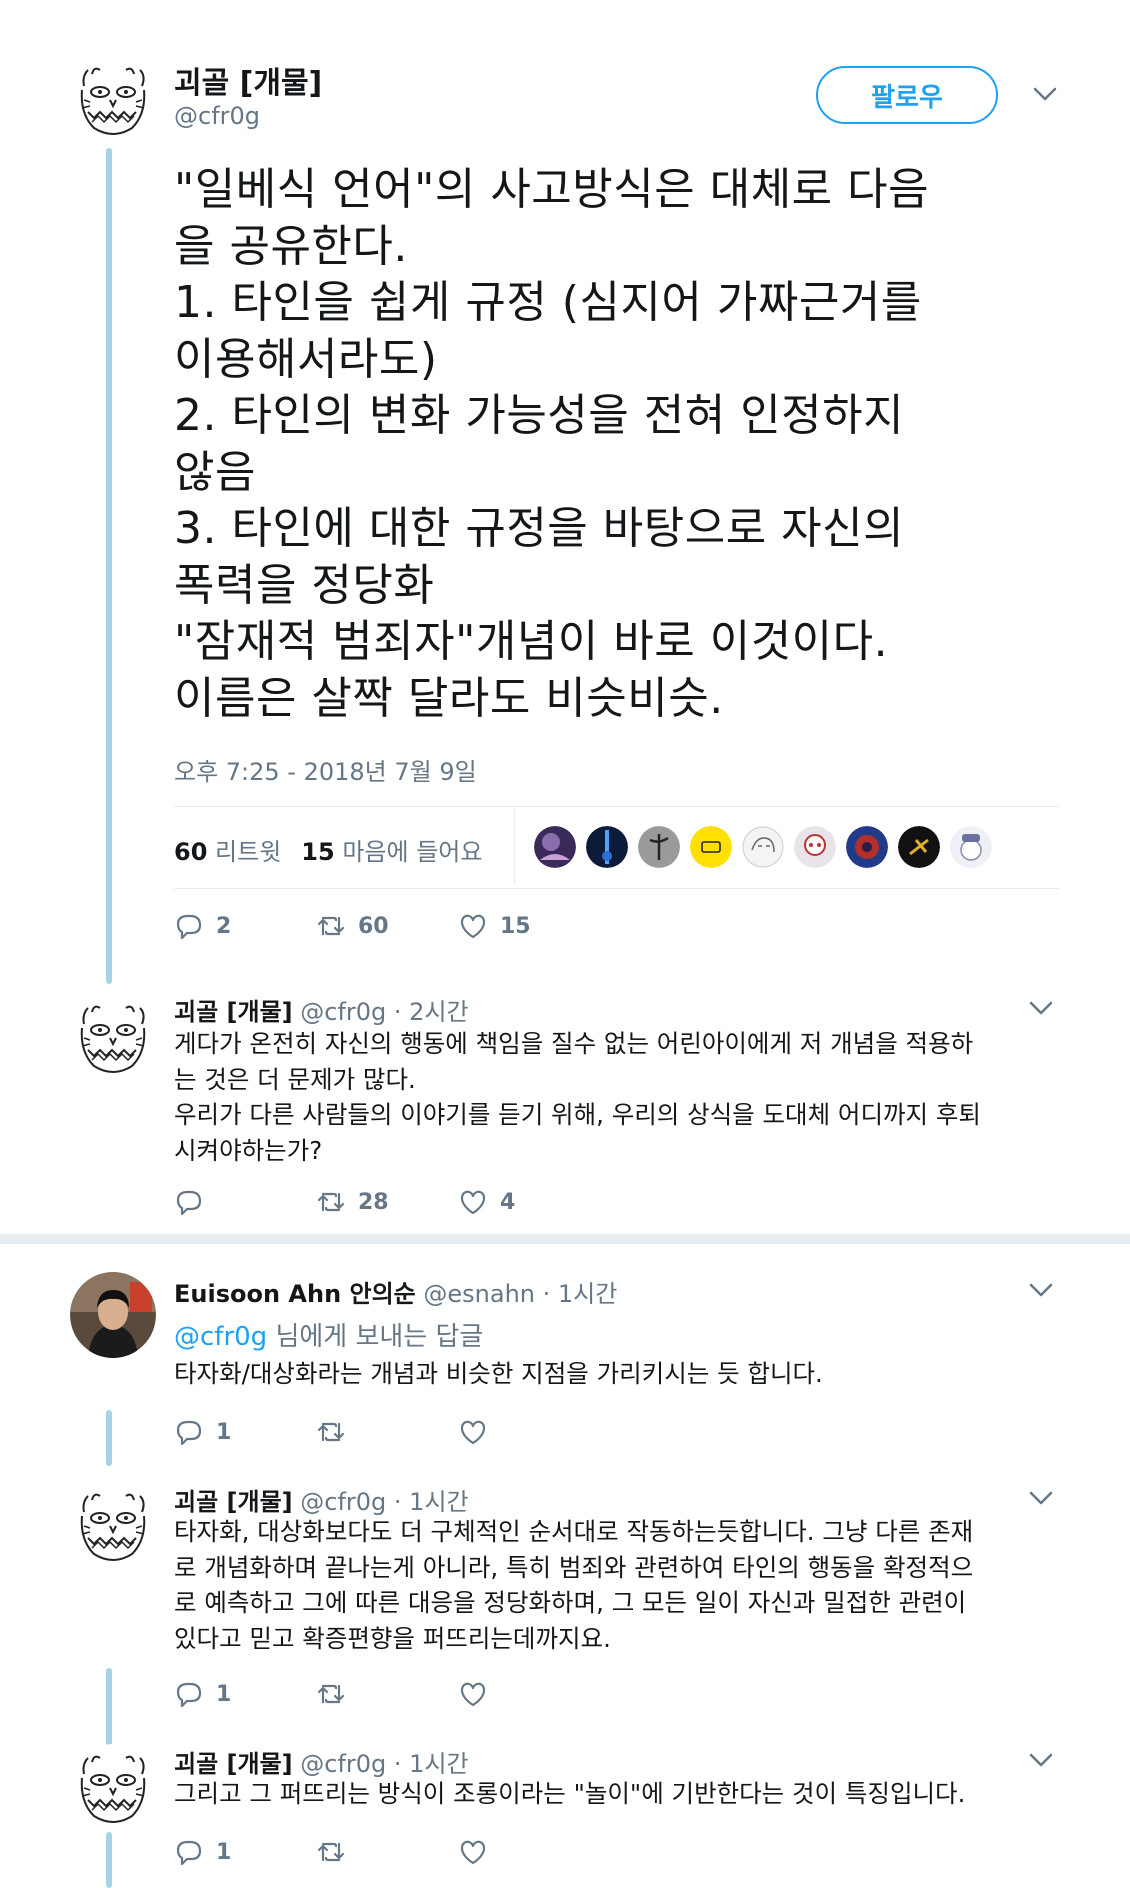 This screenshot has width=1130, height=1888. I want to click on like-count: 15, so click(318, 852).